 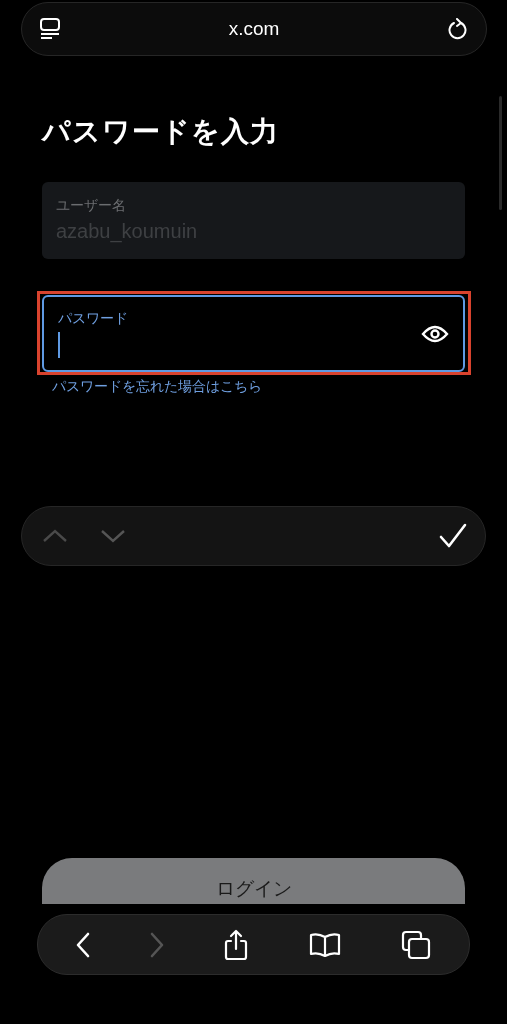 I want to click on chevron-down-icon, so click(x=113, y=536).